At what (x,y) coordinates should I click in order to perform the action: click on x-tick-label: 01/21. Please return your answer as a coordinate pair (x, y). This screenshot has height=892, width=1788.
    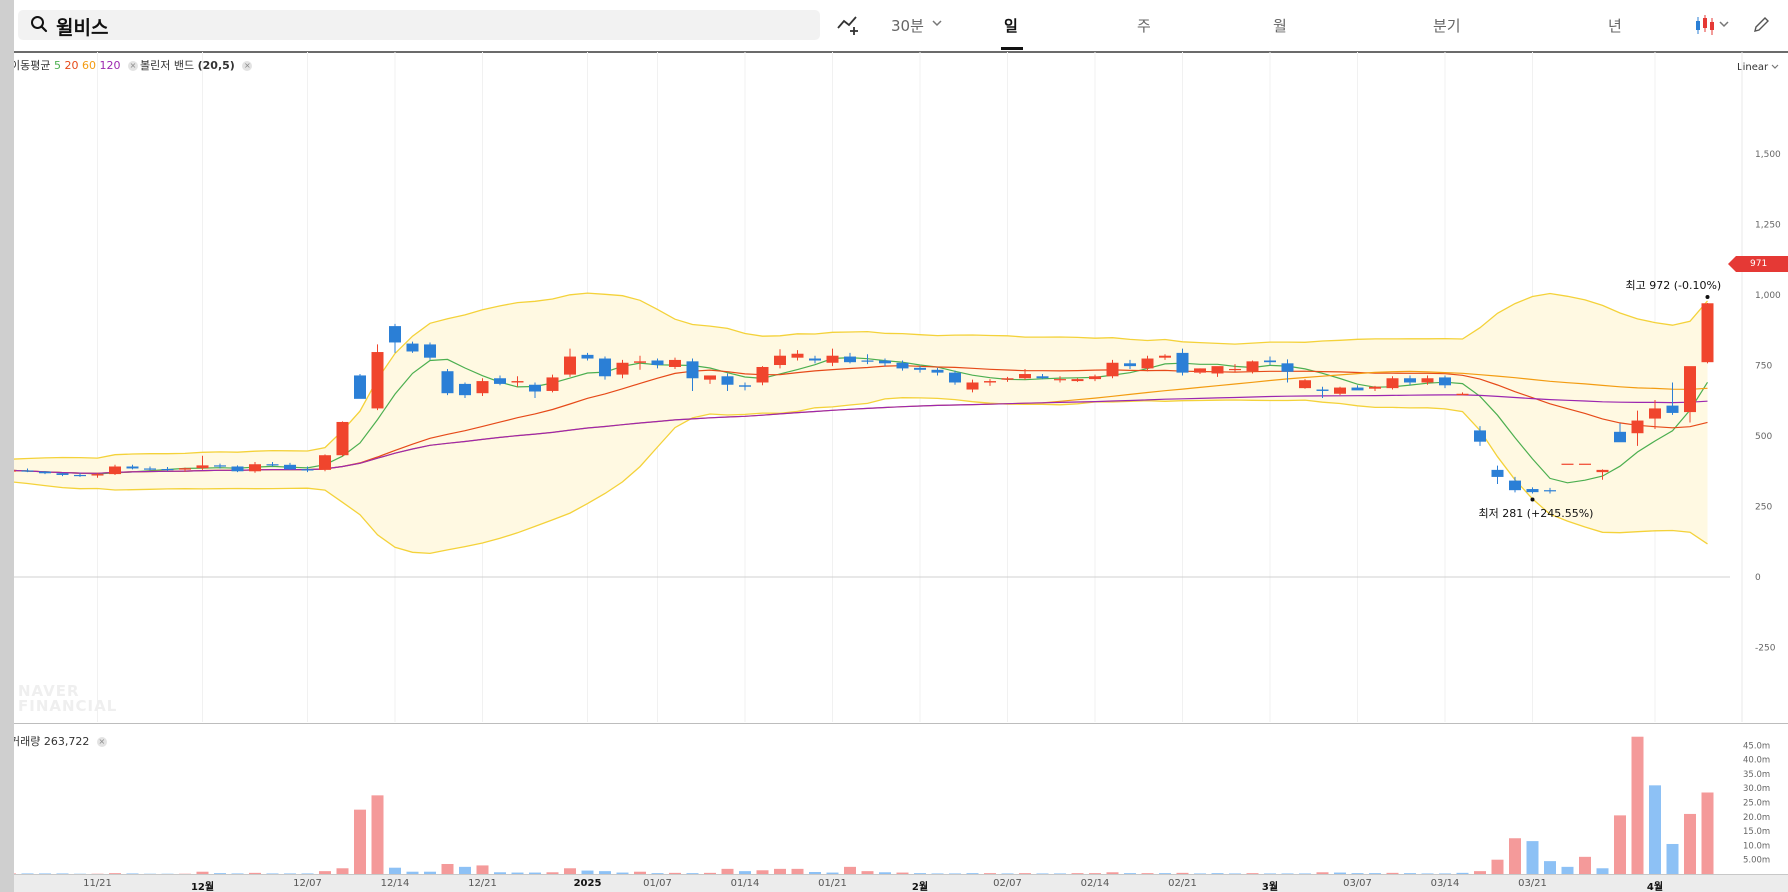
    Looking at the image, I should click on (832, 883).